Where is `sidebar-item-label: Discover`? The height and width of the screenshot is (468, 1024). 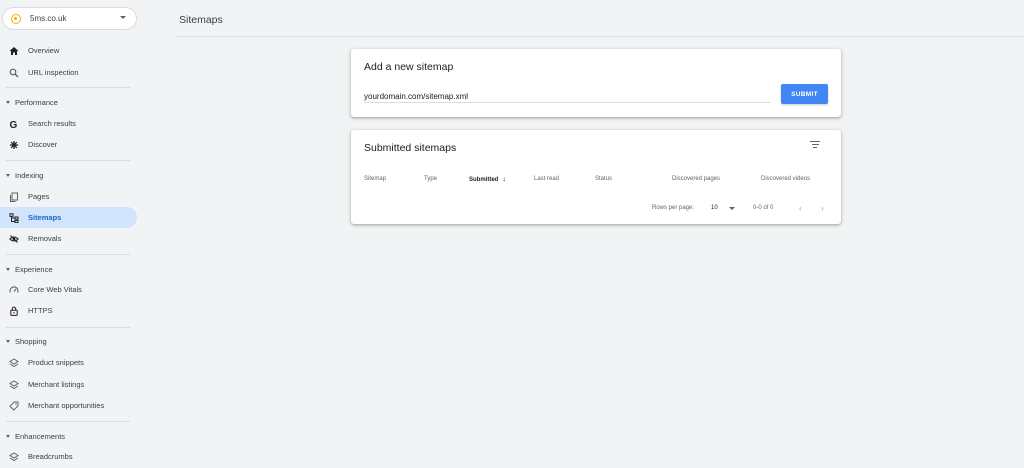 sidebar-item-label: Discover is located at coordinates (43, 144).